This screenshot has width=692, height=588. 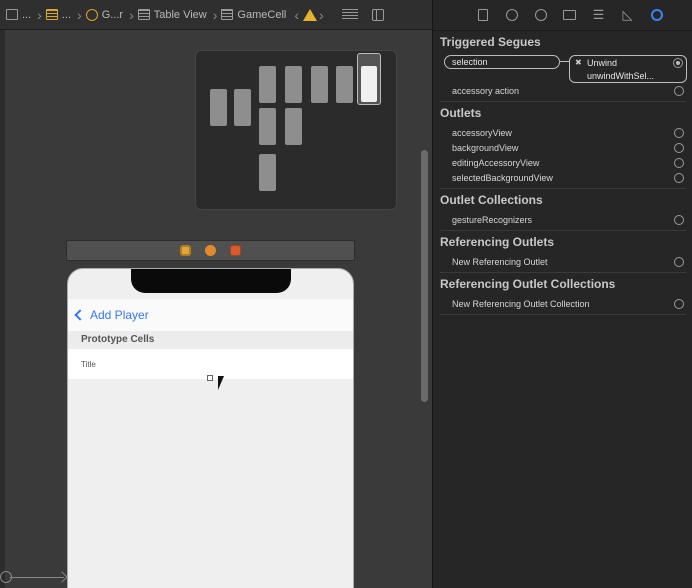 I want to click on outlet-row: editingAccessoryView, so click(x=496, y=163).